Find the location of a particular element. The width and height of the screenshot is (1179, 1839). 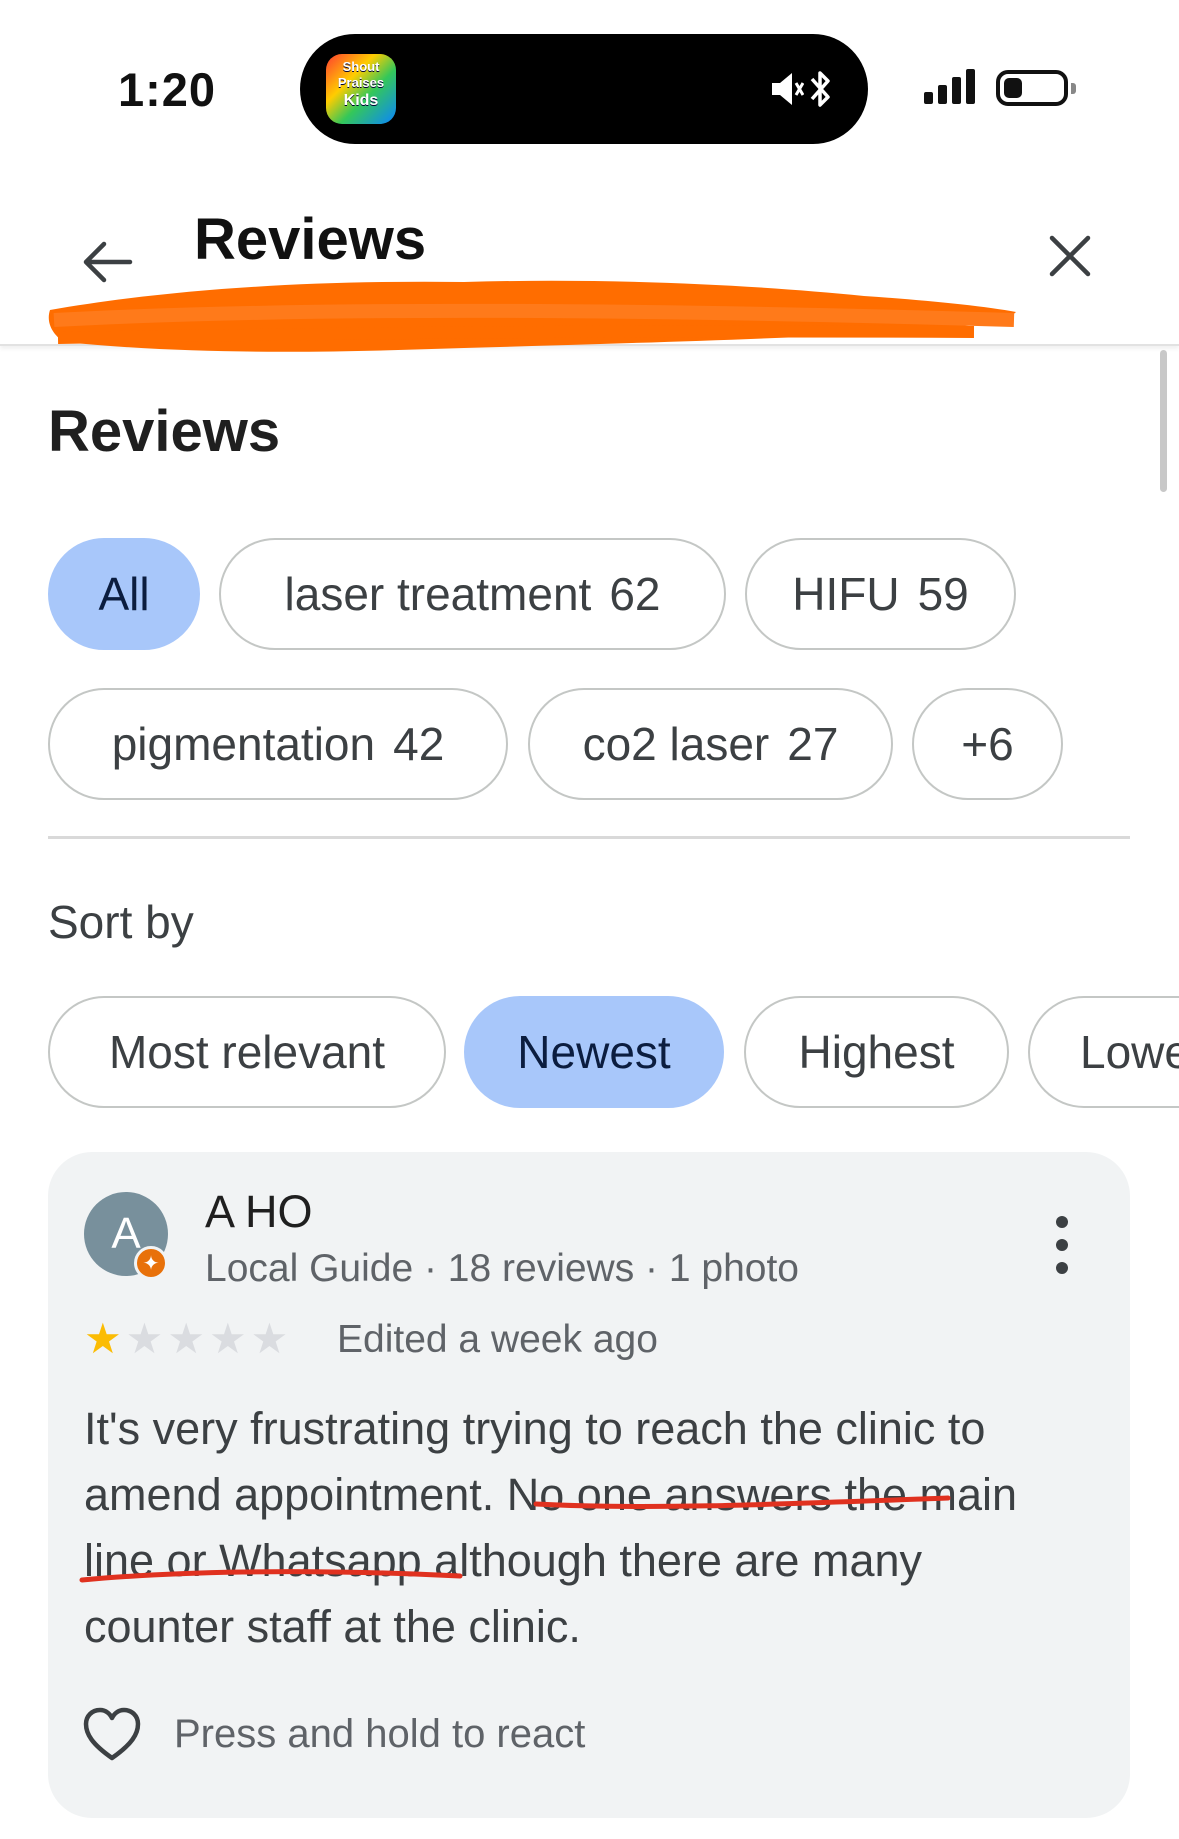

chip-pigmentation: pigmentation 42 is located at coordinates (278, 744).